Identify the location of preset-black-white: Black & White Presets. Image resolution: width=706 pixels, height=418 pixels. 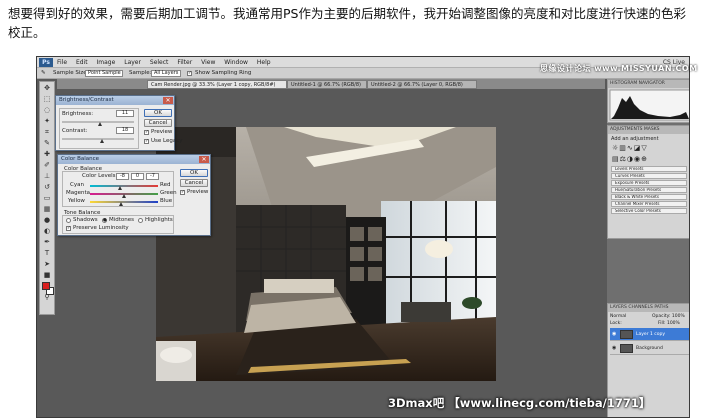
(649, 197).